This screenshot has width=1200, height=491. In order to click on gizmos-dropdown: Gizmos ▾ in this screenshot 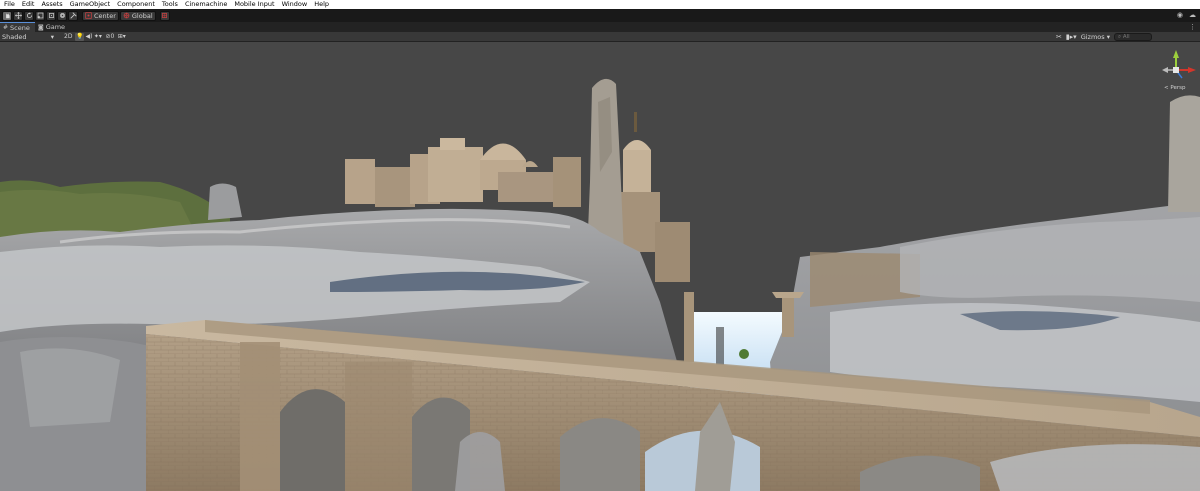, I will do `click(1095, 37)`.